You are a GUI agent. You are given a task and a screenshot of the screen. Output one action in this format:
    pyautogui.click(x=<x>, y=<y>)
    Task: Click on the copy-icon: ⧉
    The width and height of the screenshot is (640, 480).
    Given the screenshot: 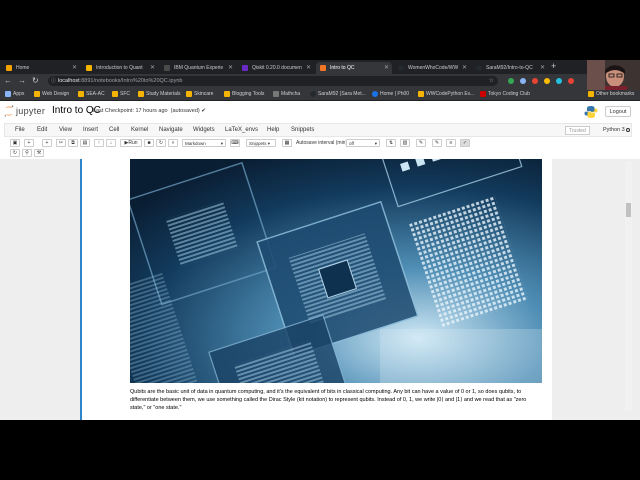 What is the action you would take?
    pyautogui.click(x=73, y=143)
    